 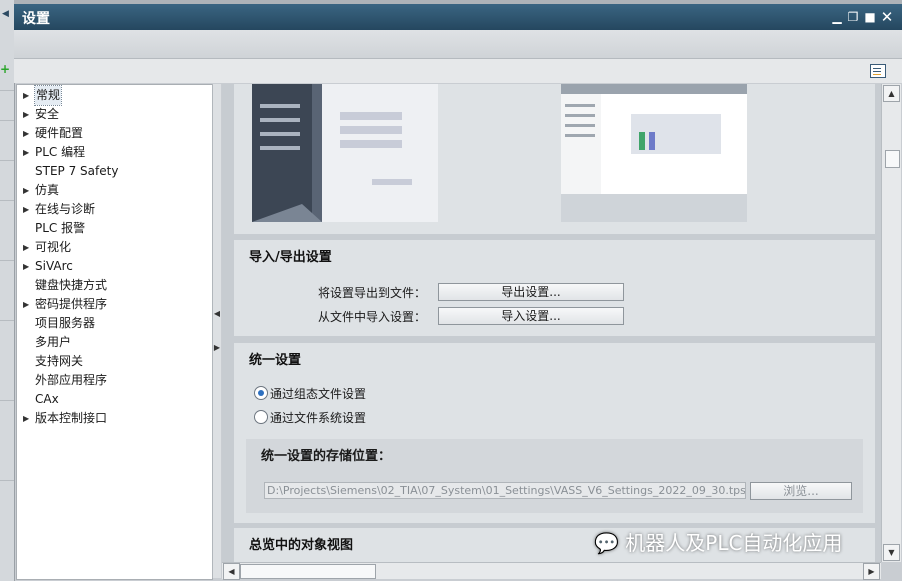 I want to click on import-label: 从文件中导入设置：, so click(x=371, y=317).